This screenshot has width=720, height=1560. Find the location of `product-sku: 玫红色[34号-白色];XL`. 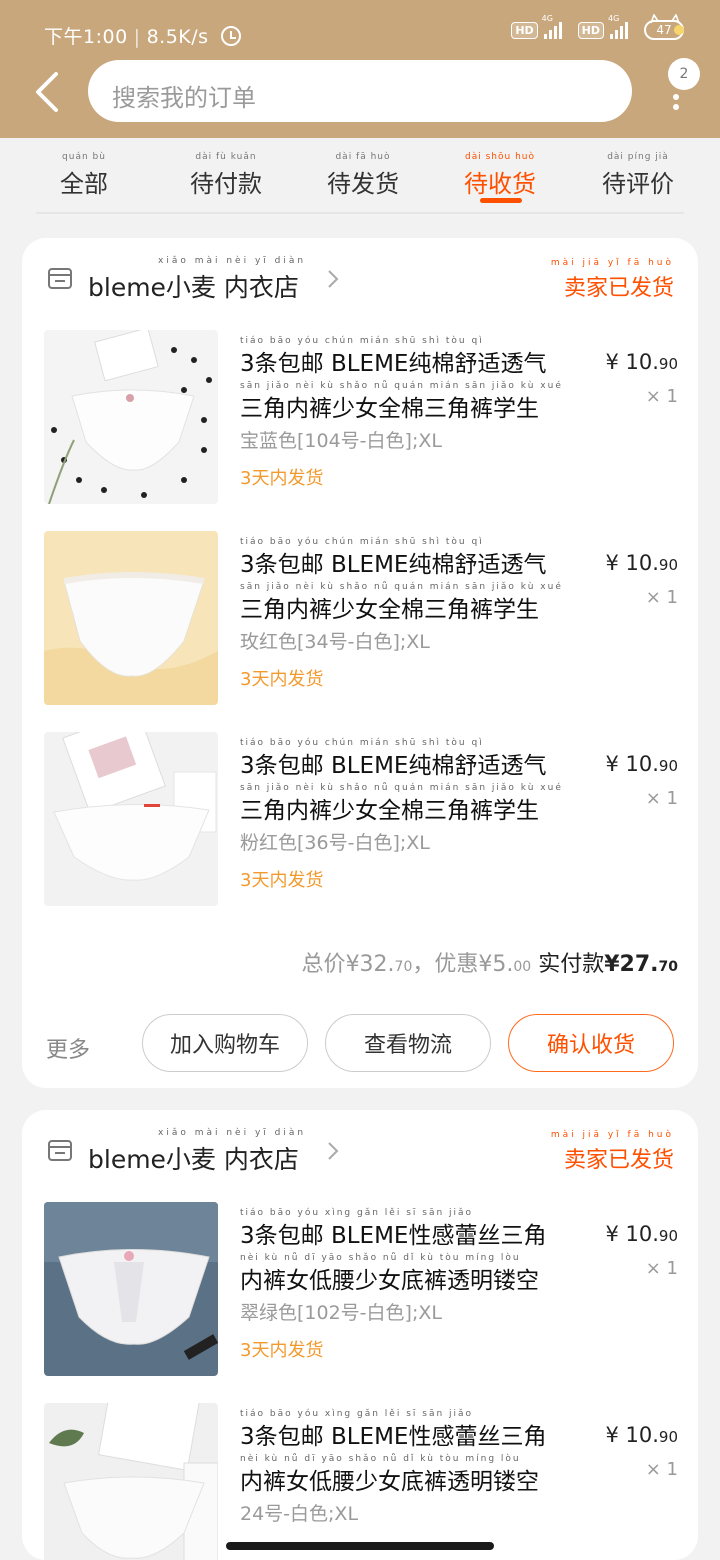

product-sku: 玫红色[34号-白色];XL is located at coordinates (335, 642).